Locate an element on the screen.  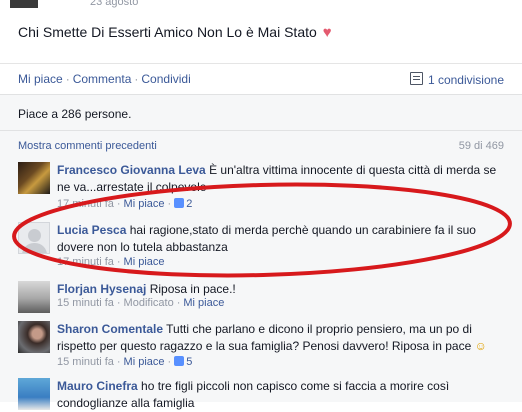
comment-button: Commenta is located at coordinates (102, 79).